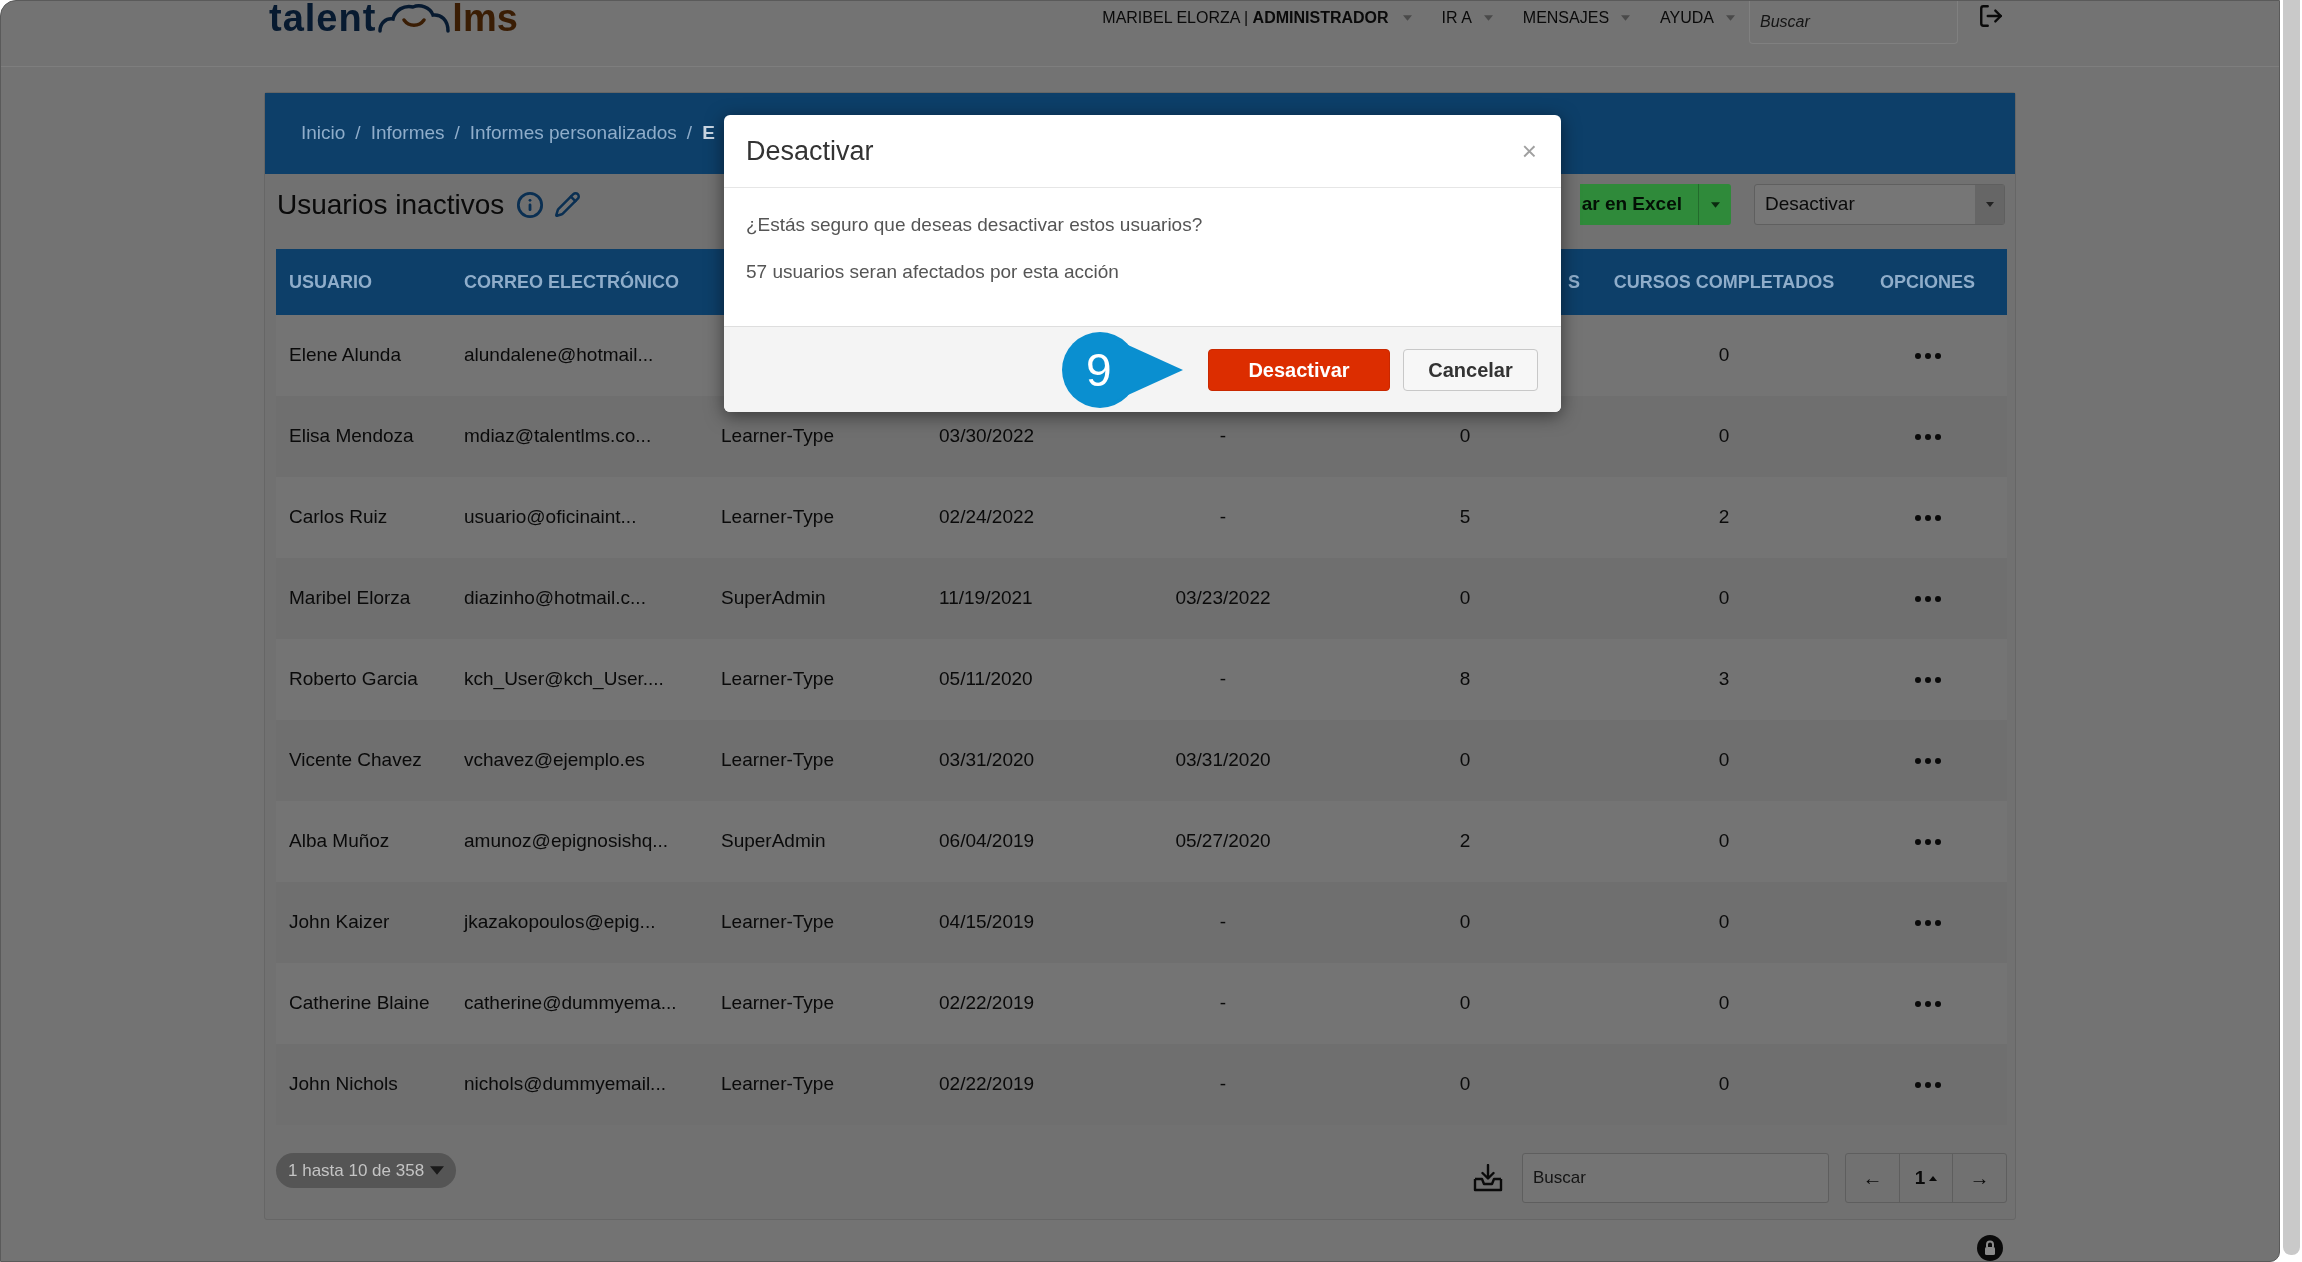 This screenshot has height=1262, width=2302. Describe the element at coordinates (330, 281) in the screenshot. I see `column-header: USUARIO` at that location.